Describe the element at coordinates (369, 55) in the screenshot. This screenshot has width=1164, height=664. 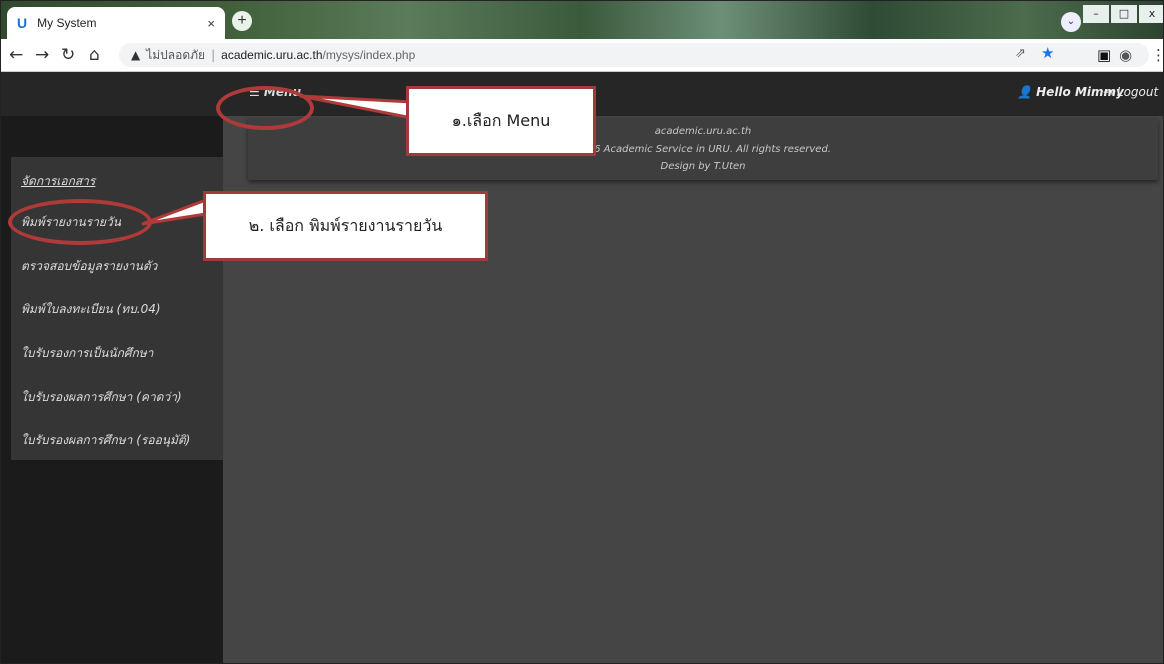
I see `url-path: /mysys/index.php` at that location.